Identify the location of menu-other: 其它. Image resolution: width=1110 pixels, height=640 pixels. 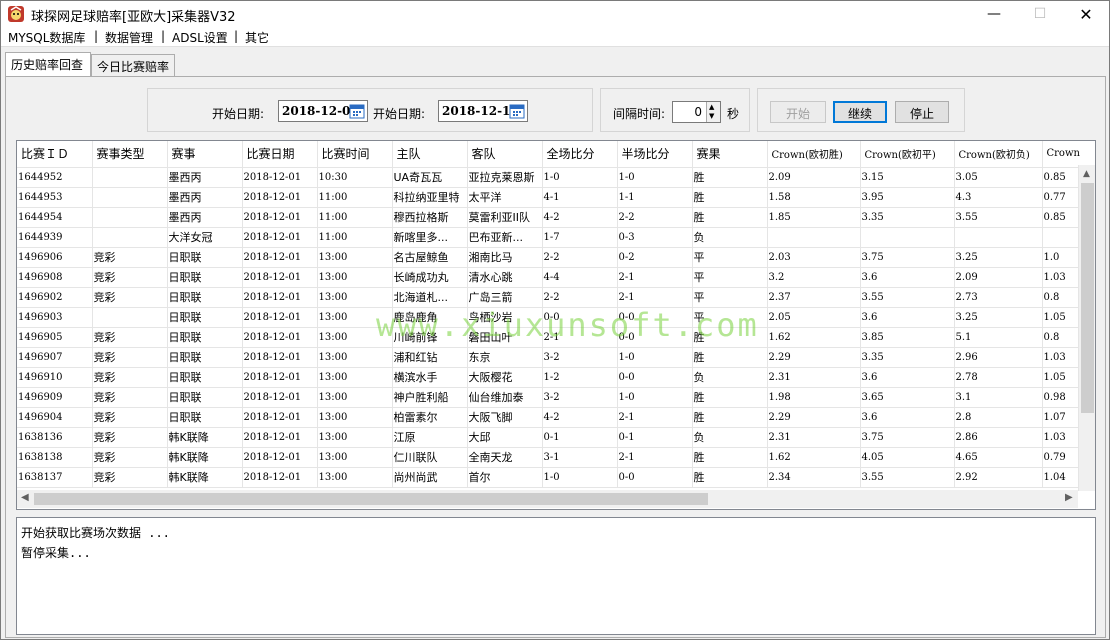
(257, 37).